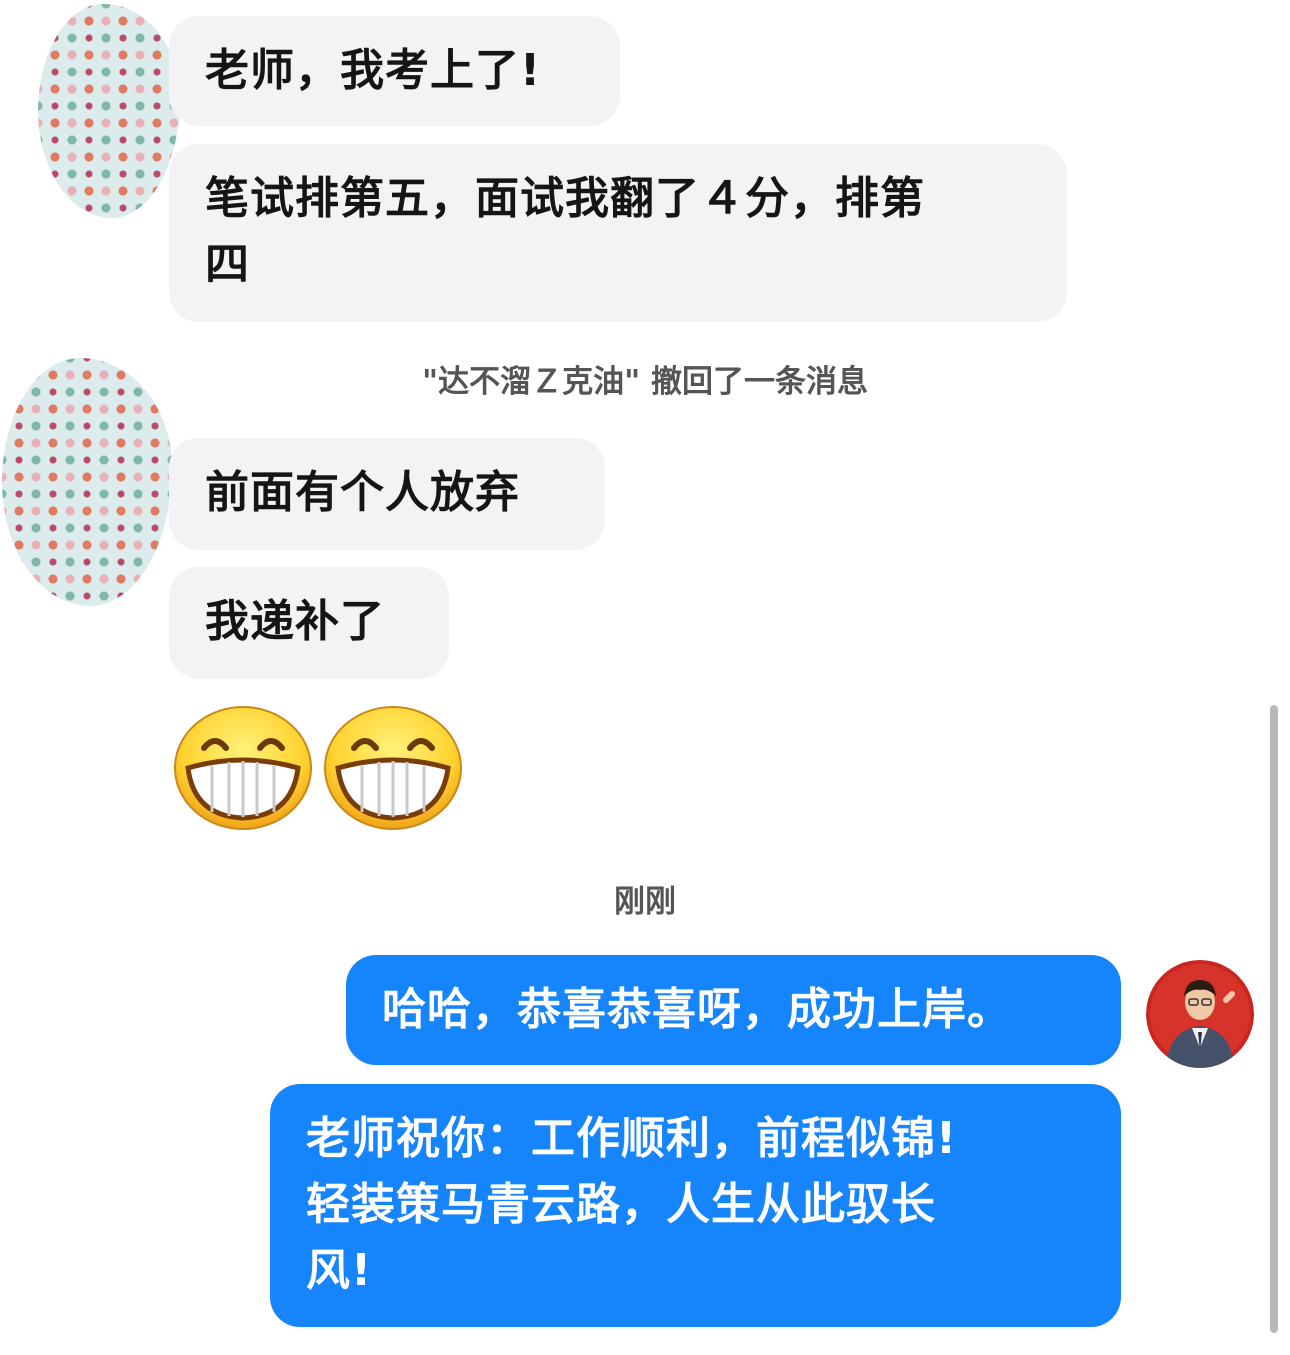  I want to click on incoming-message: 前面有个人放弃, so click(387, 494).